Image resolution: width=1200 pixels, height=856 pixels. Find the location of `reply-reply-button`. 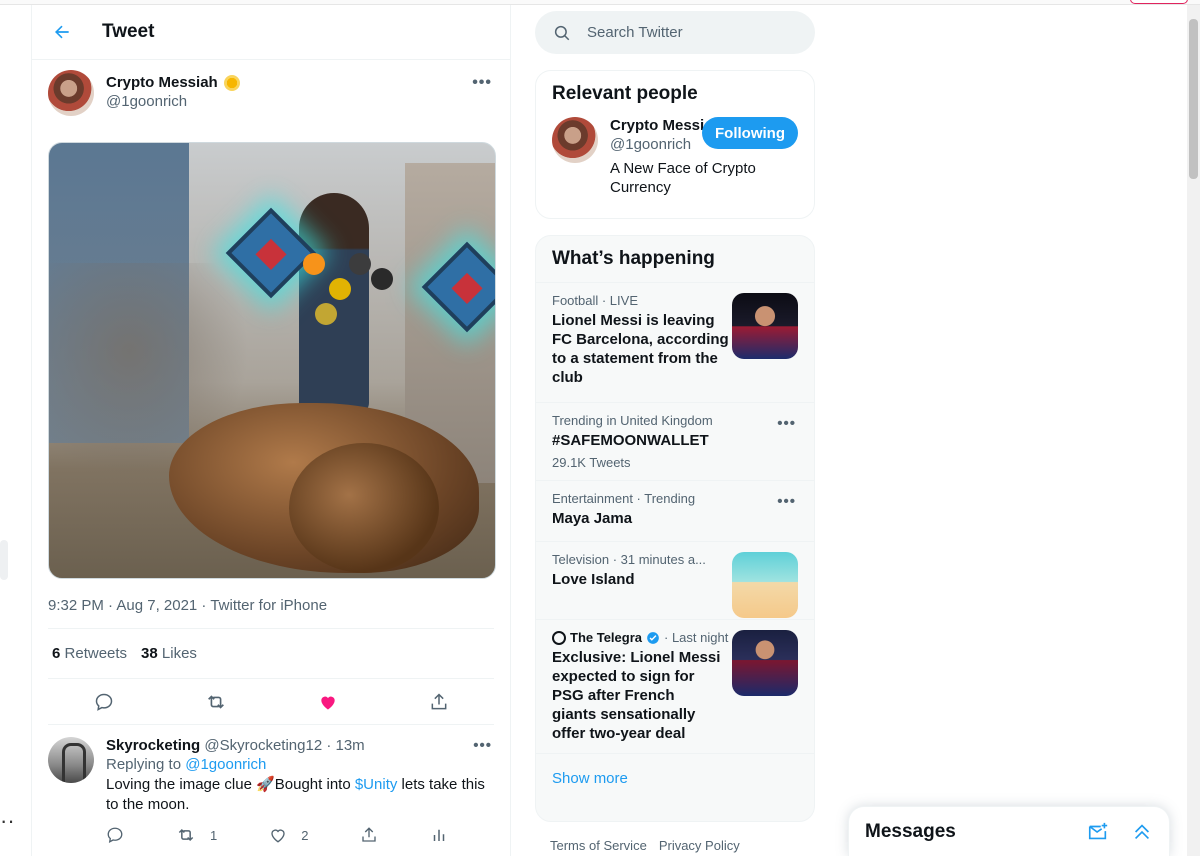

reply-reply-button is located at coordinates (115, 835).